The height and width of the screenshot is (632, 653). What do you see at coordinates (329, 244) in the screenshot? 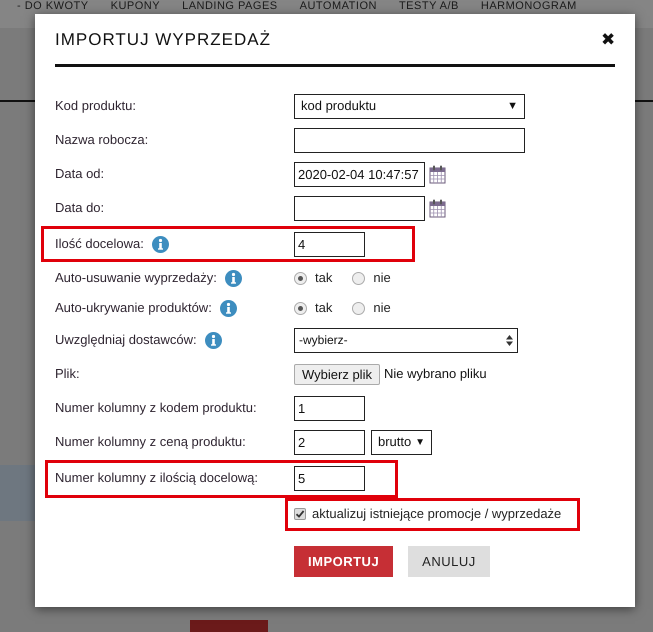
I see `input-field: 4` at bounding box center [329, 244].